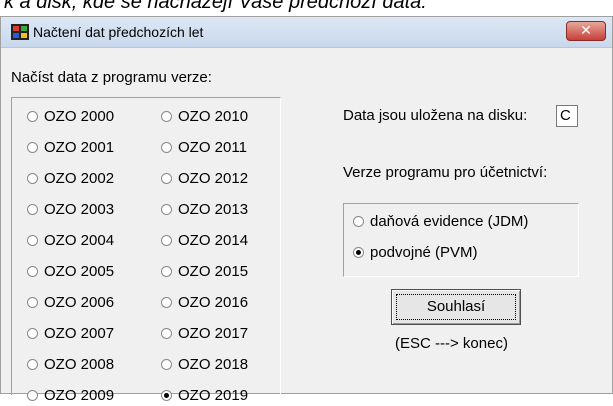 This screenshot has height=406, width=613. Describe the element at coordinates (70, 179) in the screenshot. I see `radio-ozo-2002: OZO 2002` at that location.